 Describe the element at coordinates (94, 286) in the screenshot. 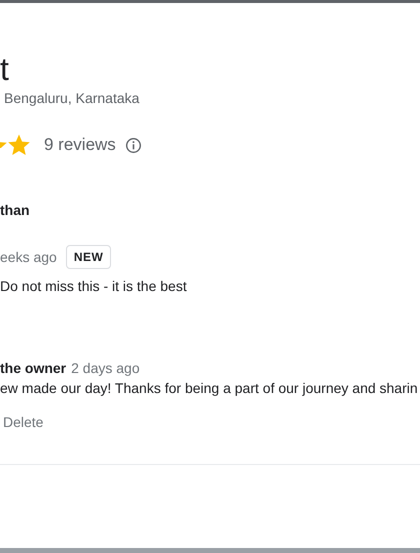

I see `review-text: Do not miss this - it is the best` at that location.